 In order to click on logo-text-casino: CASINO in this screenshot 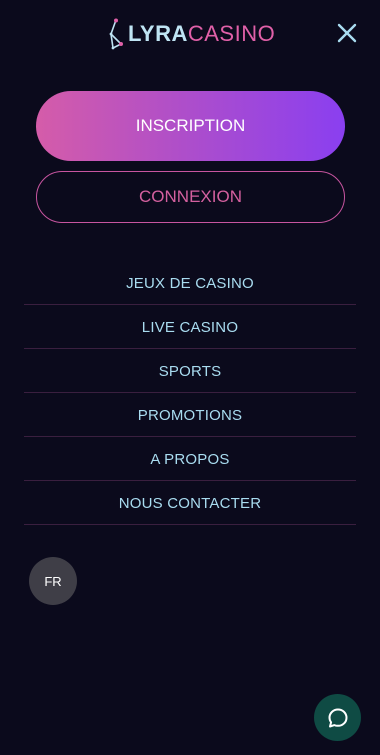, I will do `click(231, 33)`.